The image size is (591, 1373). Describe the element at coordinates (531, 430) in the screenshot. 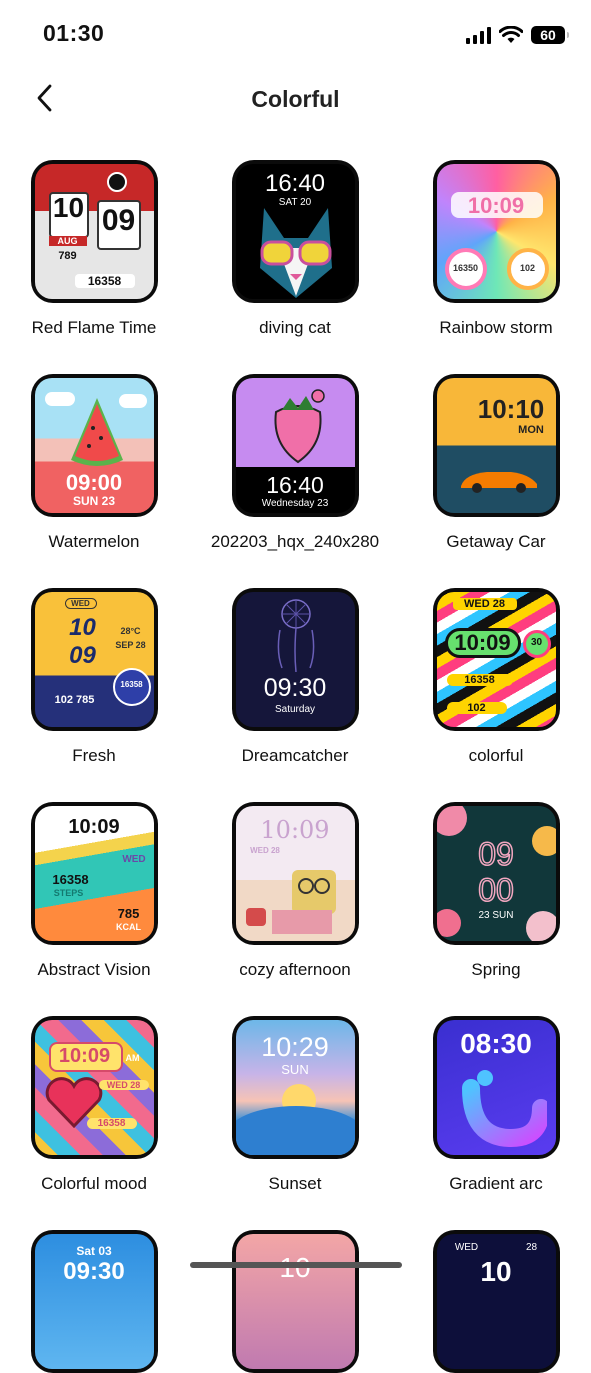

I see `face-text: MON` at that location.